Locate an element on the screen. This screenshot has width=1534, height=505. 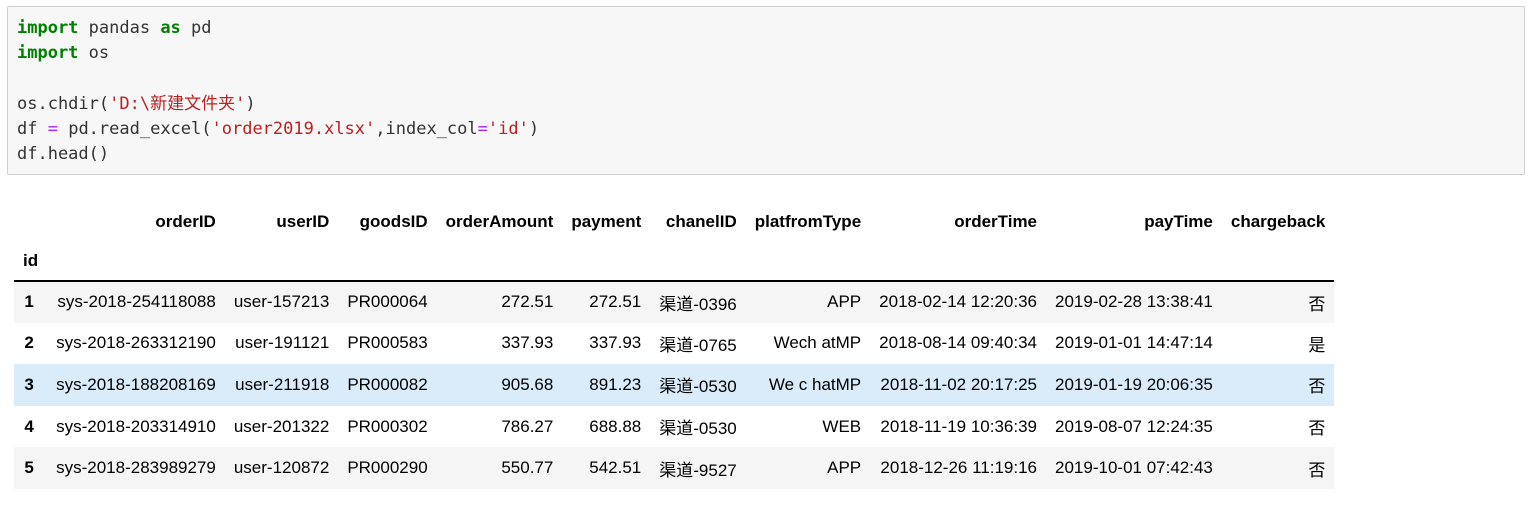
table-cell: user-211918 is located at coordinates (282, 384).